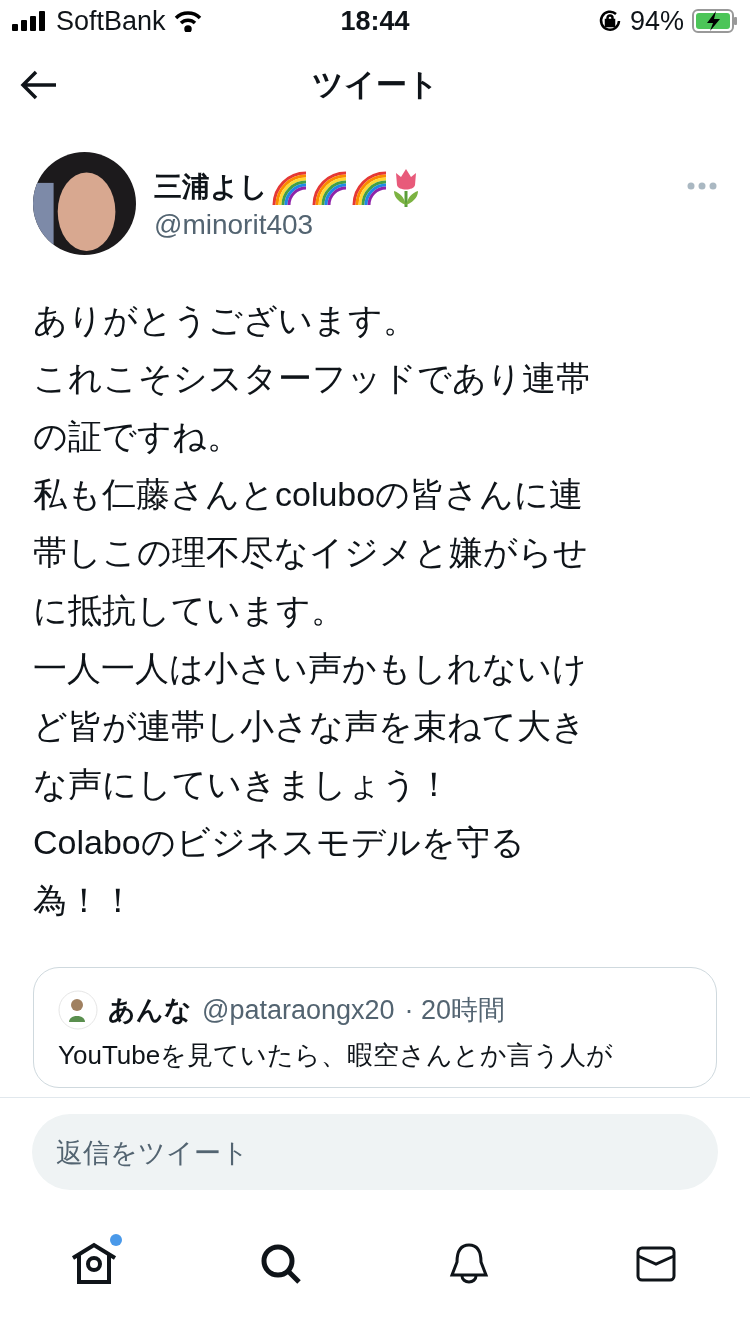 Image resolution: width=750 pixels, height=1334 pixels. Describe the element at coordinates (375, 1152) in the screenshot. I see `reply-field: 返信をツイート` at that location.